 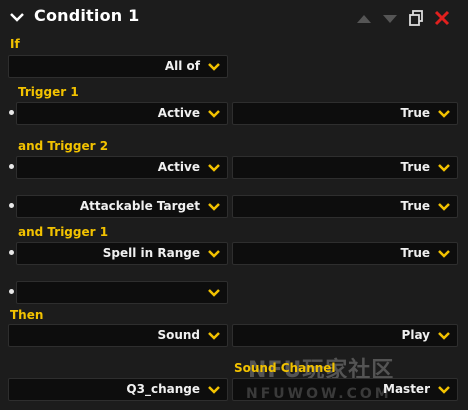 I want to click on new-check-dropdown, so click(x=122, y=292).